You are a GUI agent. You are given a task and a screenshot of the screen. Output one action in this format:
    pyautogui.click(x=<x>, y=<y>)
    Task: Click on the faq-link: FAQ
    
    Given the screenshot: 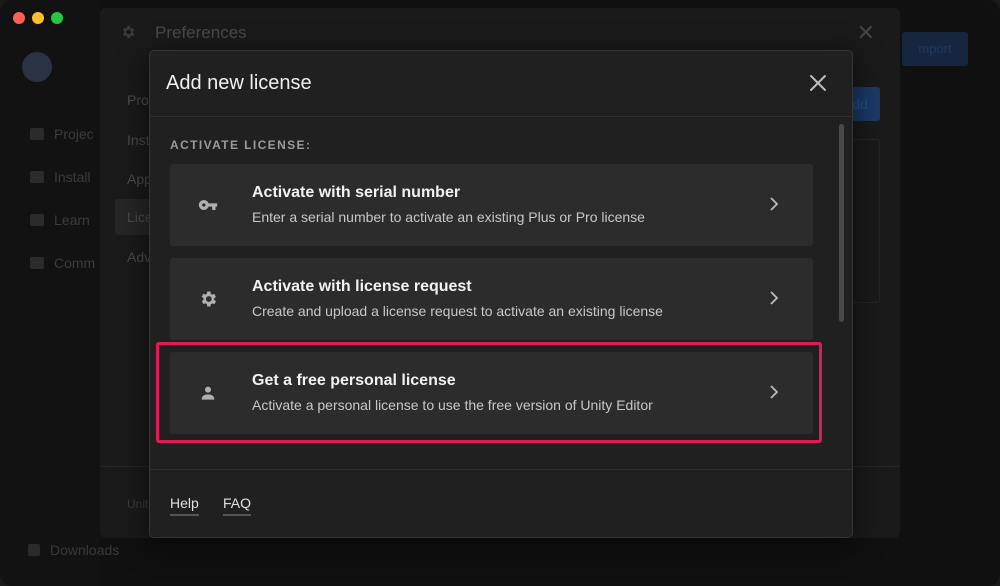 What is the action you would take?
    pyautogui.click(x=237, y=505)
    